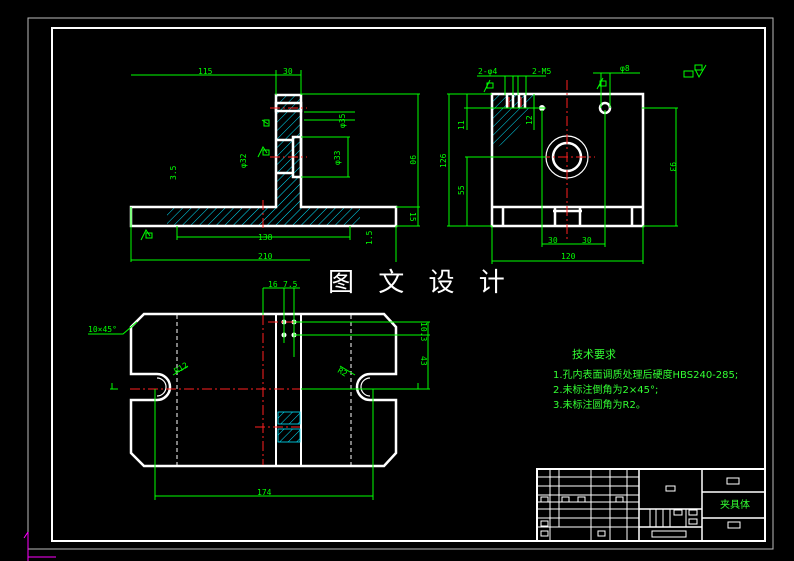 The height and width of the screenshot is (561, 794). I want to click on dim-phi33: φ33, so click(337, 157).